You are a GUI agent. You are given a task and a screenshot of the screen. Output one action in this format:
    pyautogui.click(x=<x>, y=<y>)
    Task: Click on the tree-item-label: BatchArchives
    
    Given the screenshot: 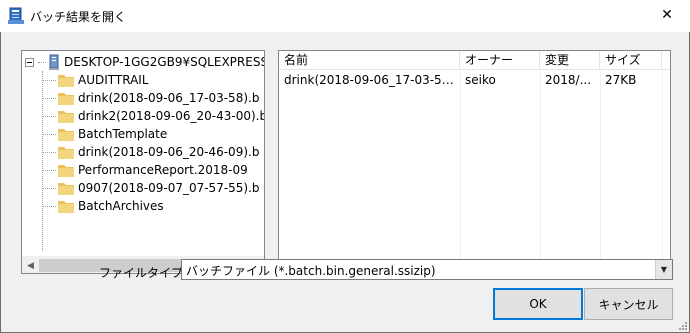 What is the action you would take?
    pyautogui.click(x=121, y=206)
    